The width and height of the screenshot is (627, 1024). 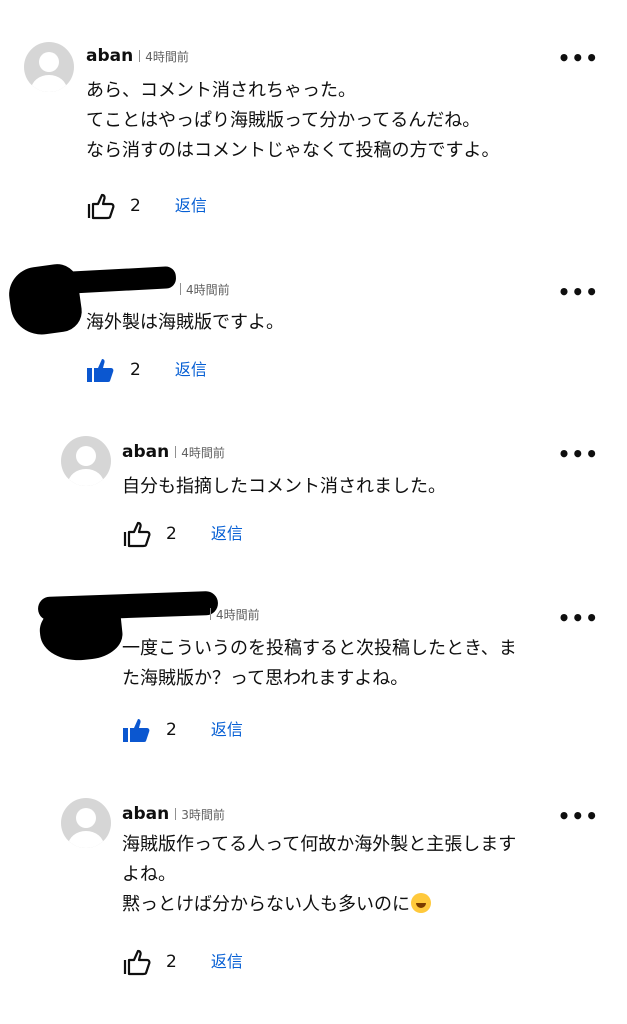 I want to click on comment-line: あら、コメント消されちゃった。, so click(x=221, y=90).